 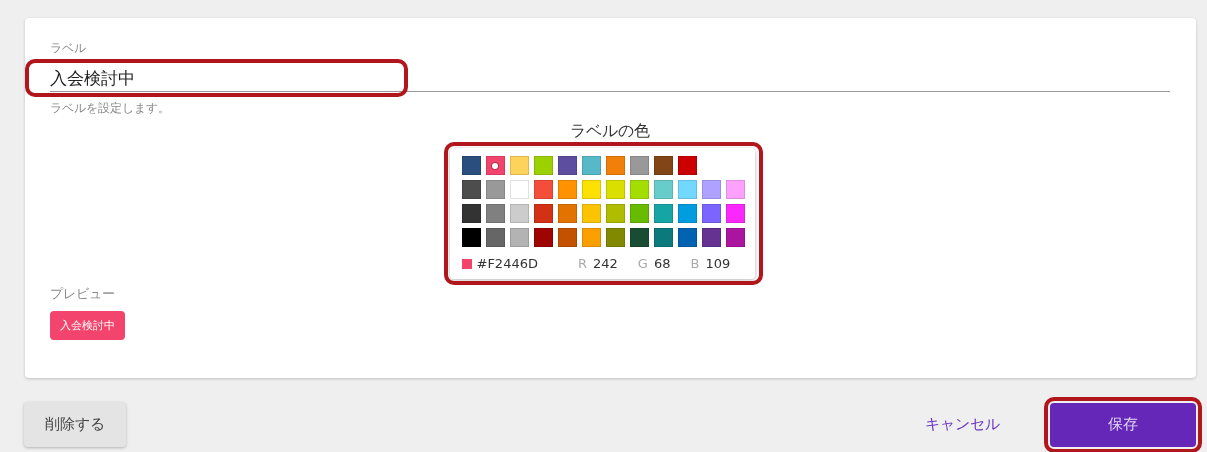 I want to click on delete-button: 削除する, so click(x=75, y=424).